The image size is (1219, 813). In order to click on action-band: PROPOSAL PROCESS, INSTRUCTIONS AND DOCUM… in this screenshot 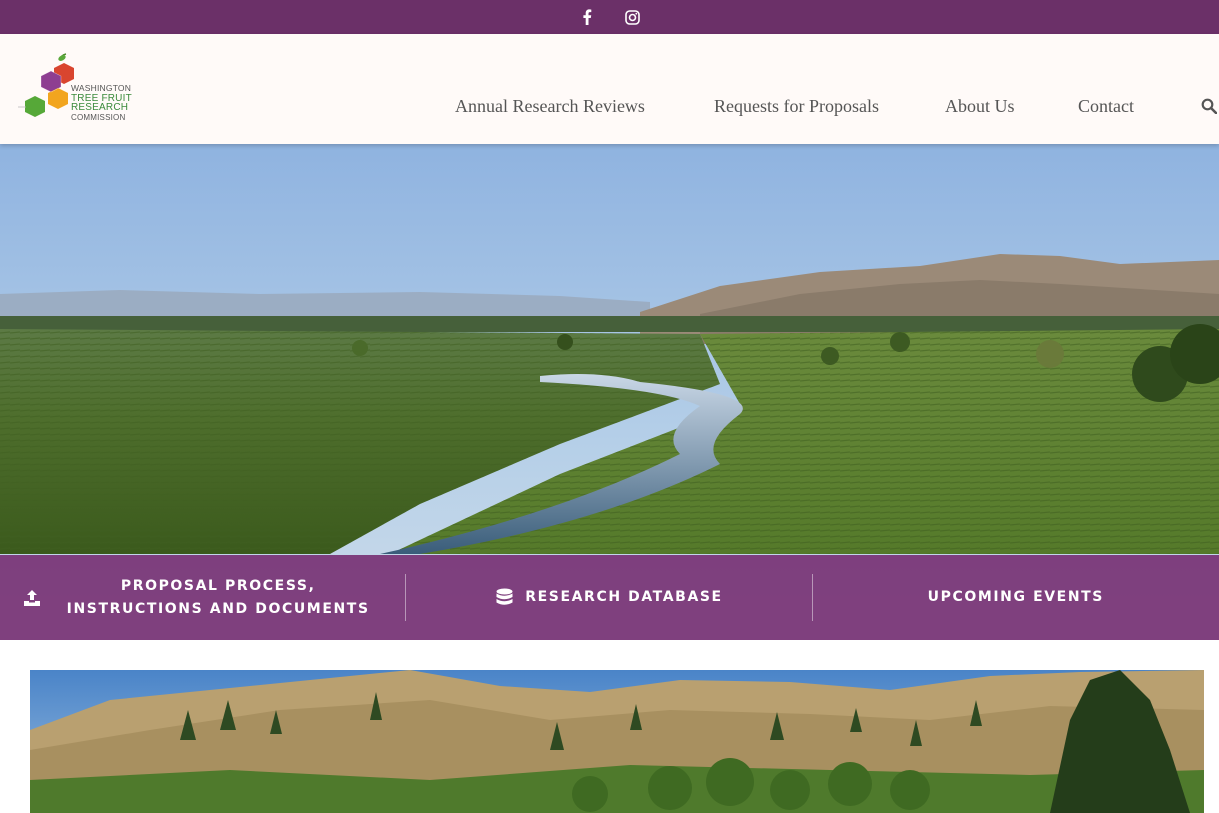, I will do `click(609, 597)`.